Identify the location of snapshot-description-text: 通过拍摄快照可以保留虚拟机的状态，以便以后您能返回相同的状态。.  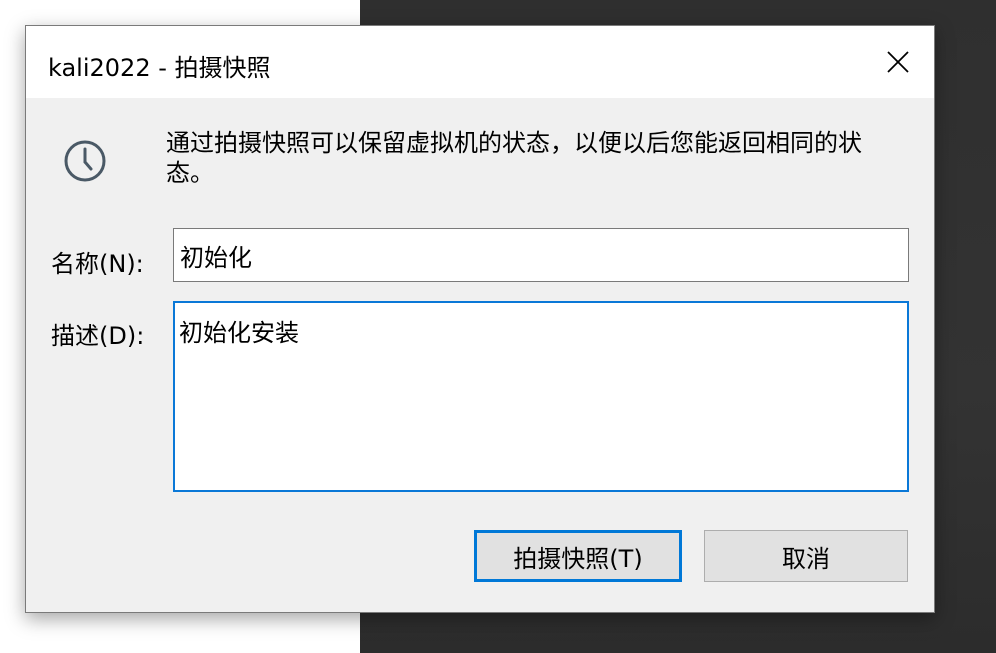
(514, 158).